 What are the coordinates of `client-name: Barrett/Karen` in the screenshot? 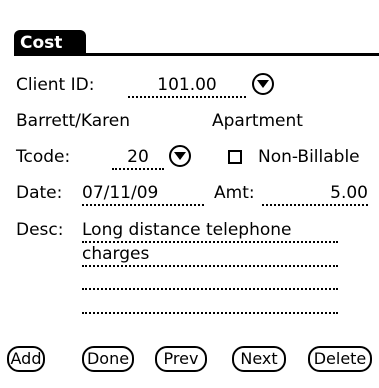 It's located at (73, 121).